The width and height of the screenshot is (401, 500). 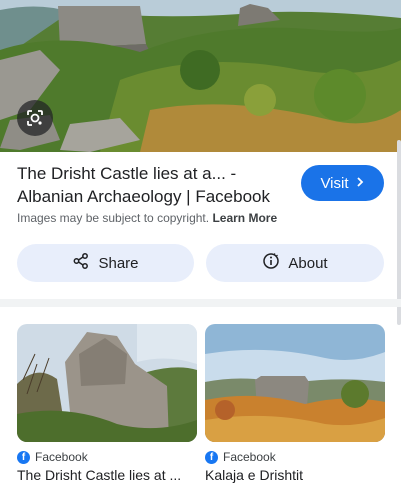 I want to click on share-label: Share, so click(x=118, y=263).